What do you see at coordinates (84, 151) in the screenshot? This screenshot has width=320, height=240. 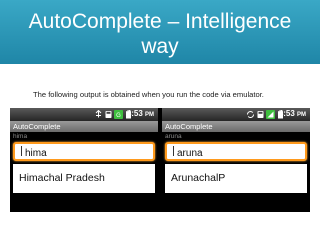 I see `autocomplete-input: hima` at bounding box center [84, 151].